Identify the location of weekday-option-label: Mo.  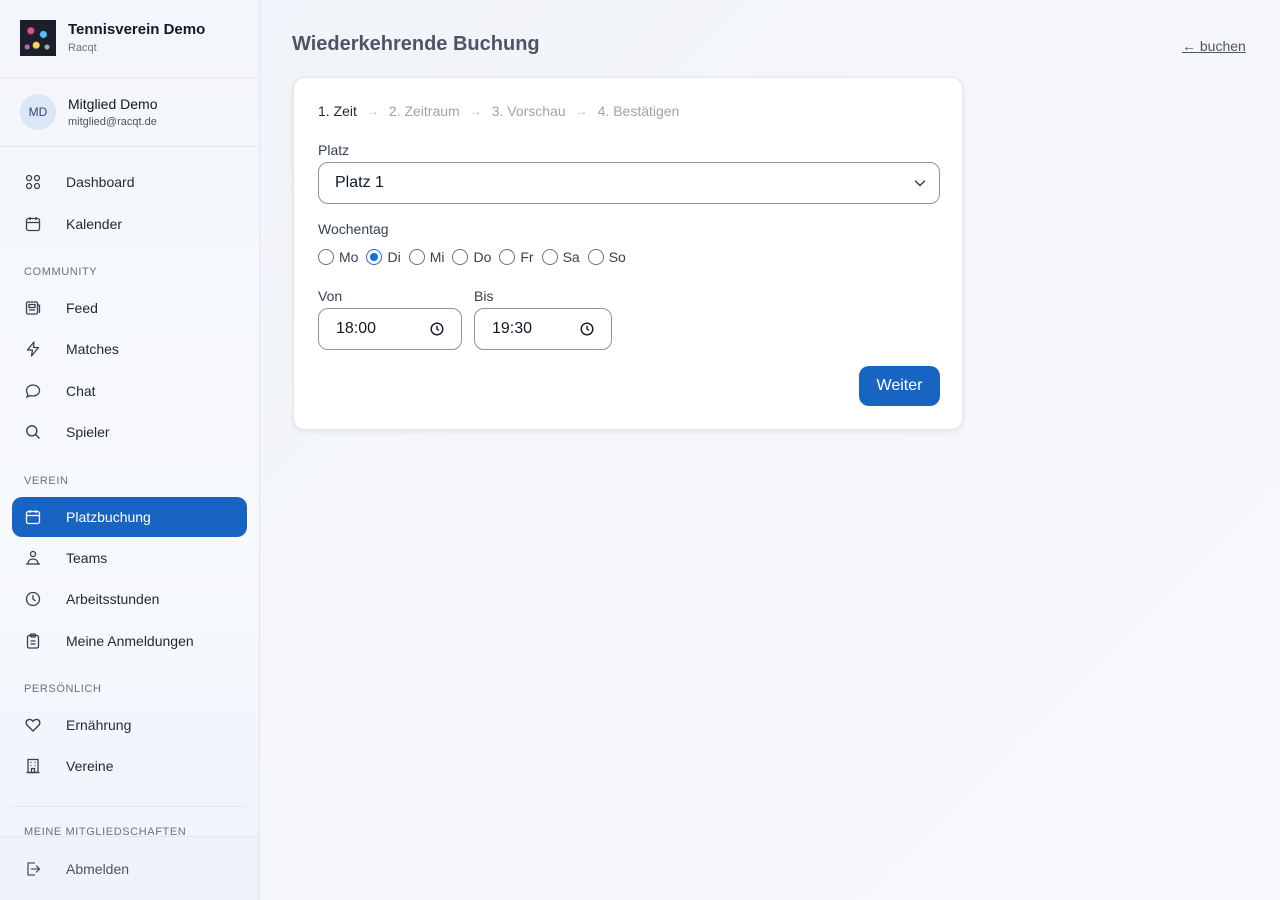
(349, 257).